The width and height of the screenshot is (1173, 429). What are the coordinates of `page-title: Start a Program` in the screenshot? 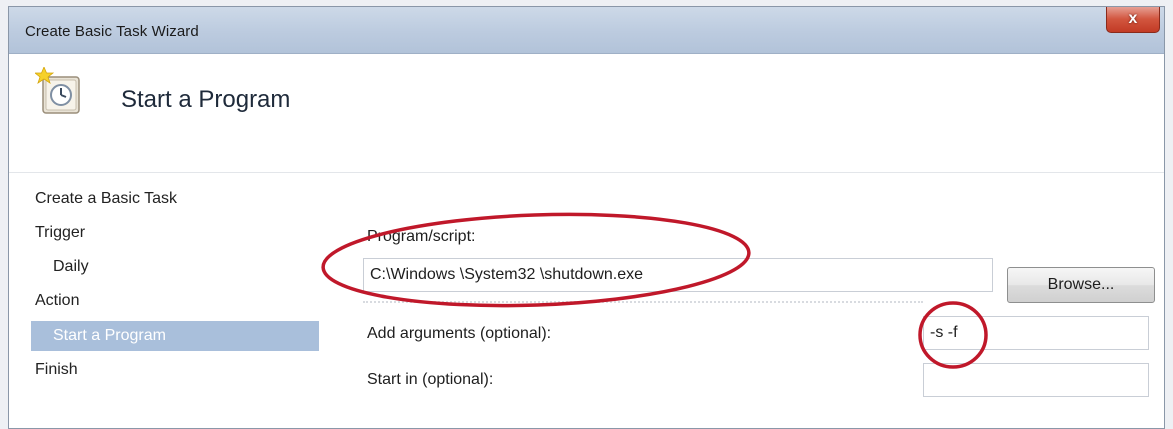 It's located at (206, 99).